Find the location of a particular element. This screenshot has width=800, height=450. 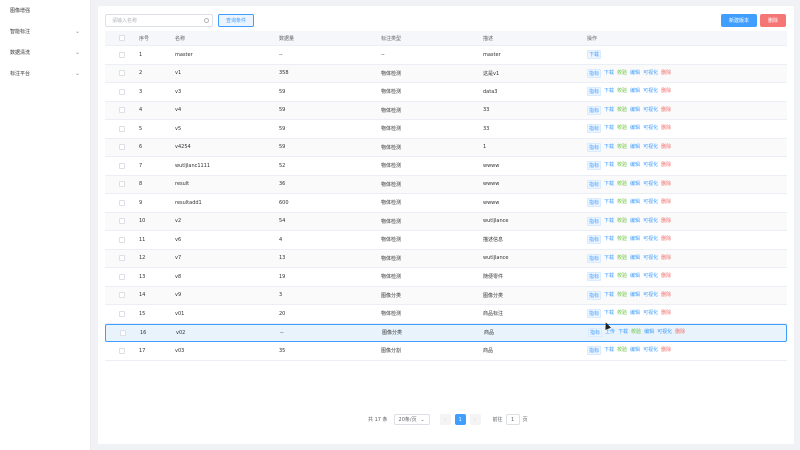

table-row: 14 v9 3 图像分类 图像分类 指标 下载 校验 编辑 可视化 删除 is located at coordinates (446, 295).